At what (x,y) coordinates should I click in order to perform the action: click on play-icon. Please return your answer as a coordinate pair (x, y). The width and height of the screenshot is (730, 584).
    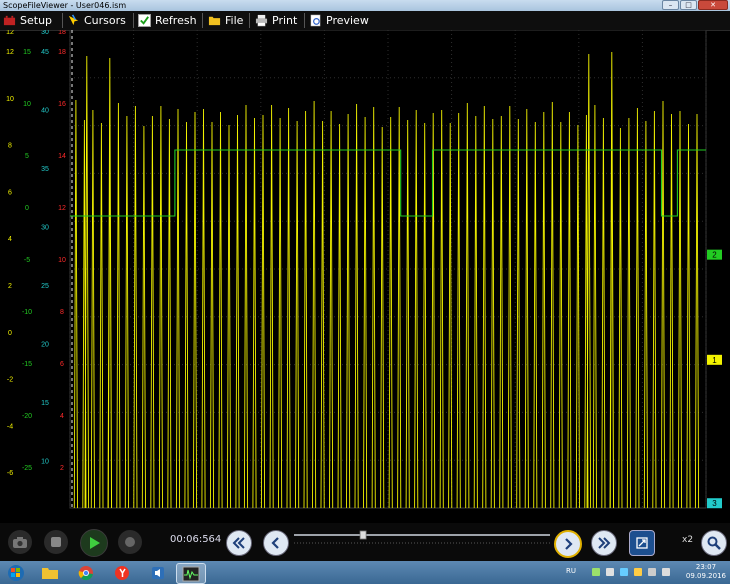
    Looking at the image, I should click on (95, 543).